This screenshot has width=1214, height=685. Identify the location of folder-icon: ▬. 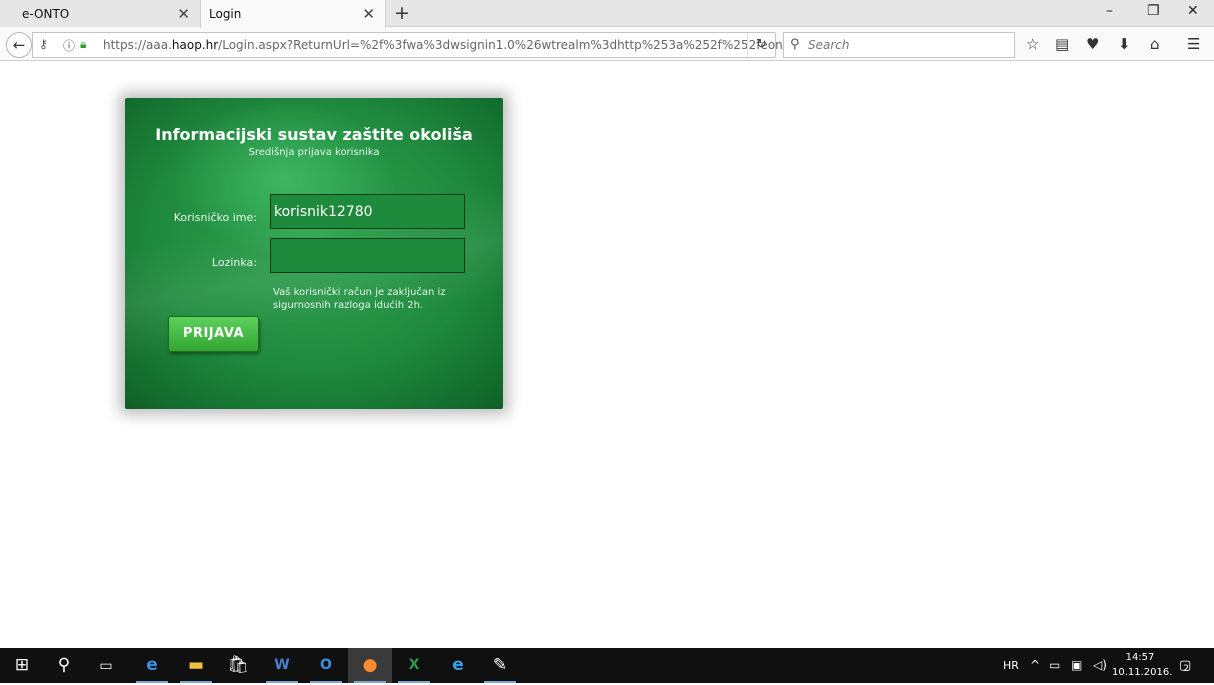
(196, 665).